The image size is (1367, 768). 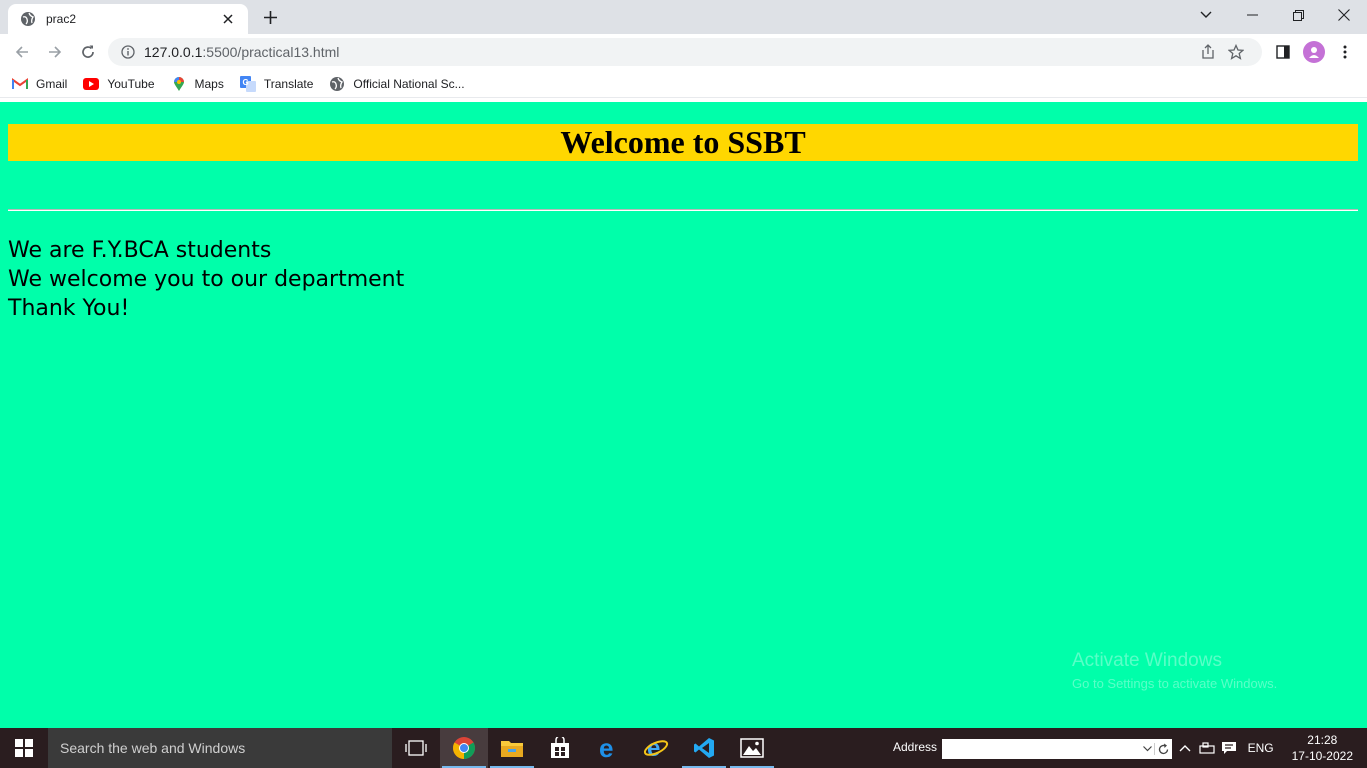 I want to click on page-heading: Welcome to SSBT, so click(x=683, y=142).